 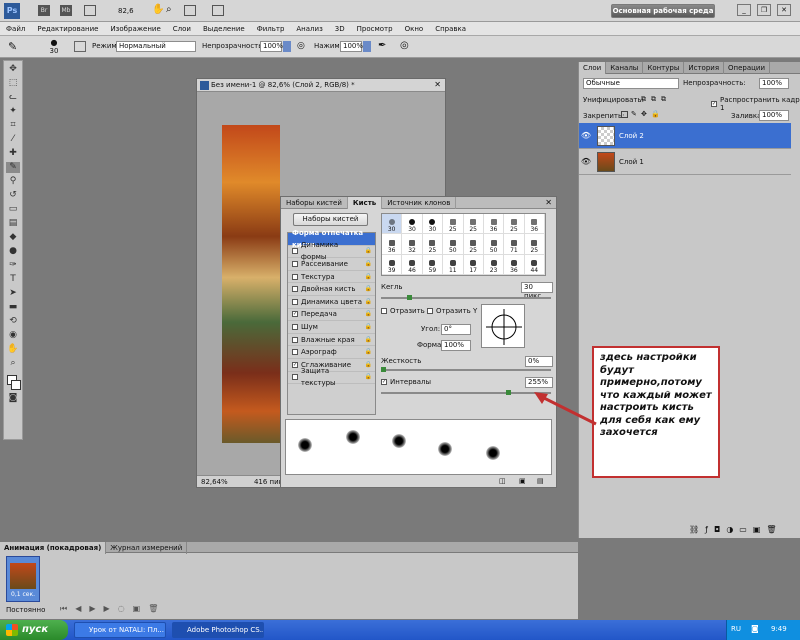 What do you see at coordinates (309, 29) in the screenshot?
I see `menu-analysis: Анализ` at bounding box center [309, 29].